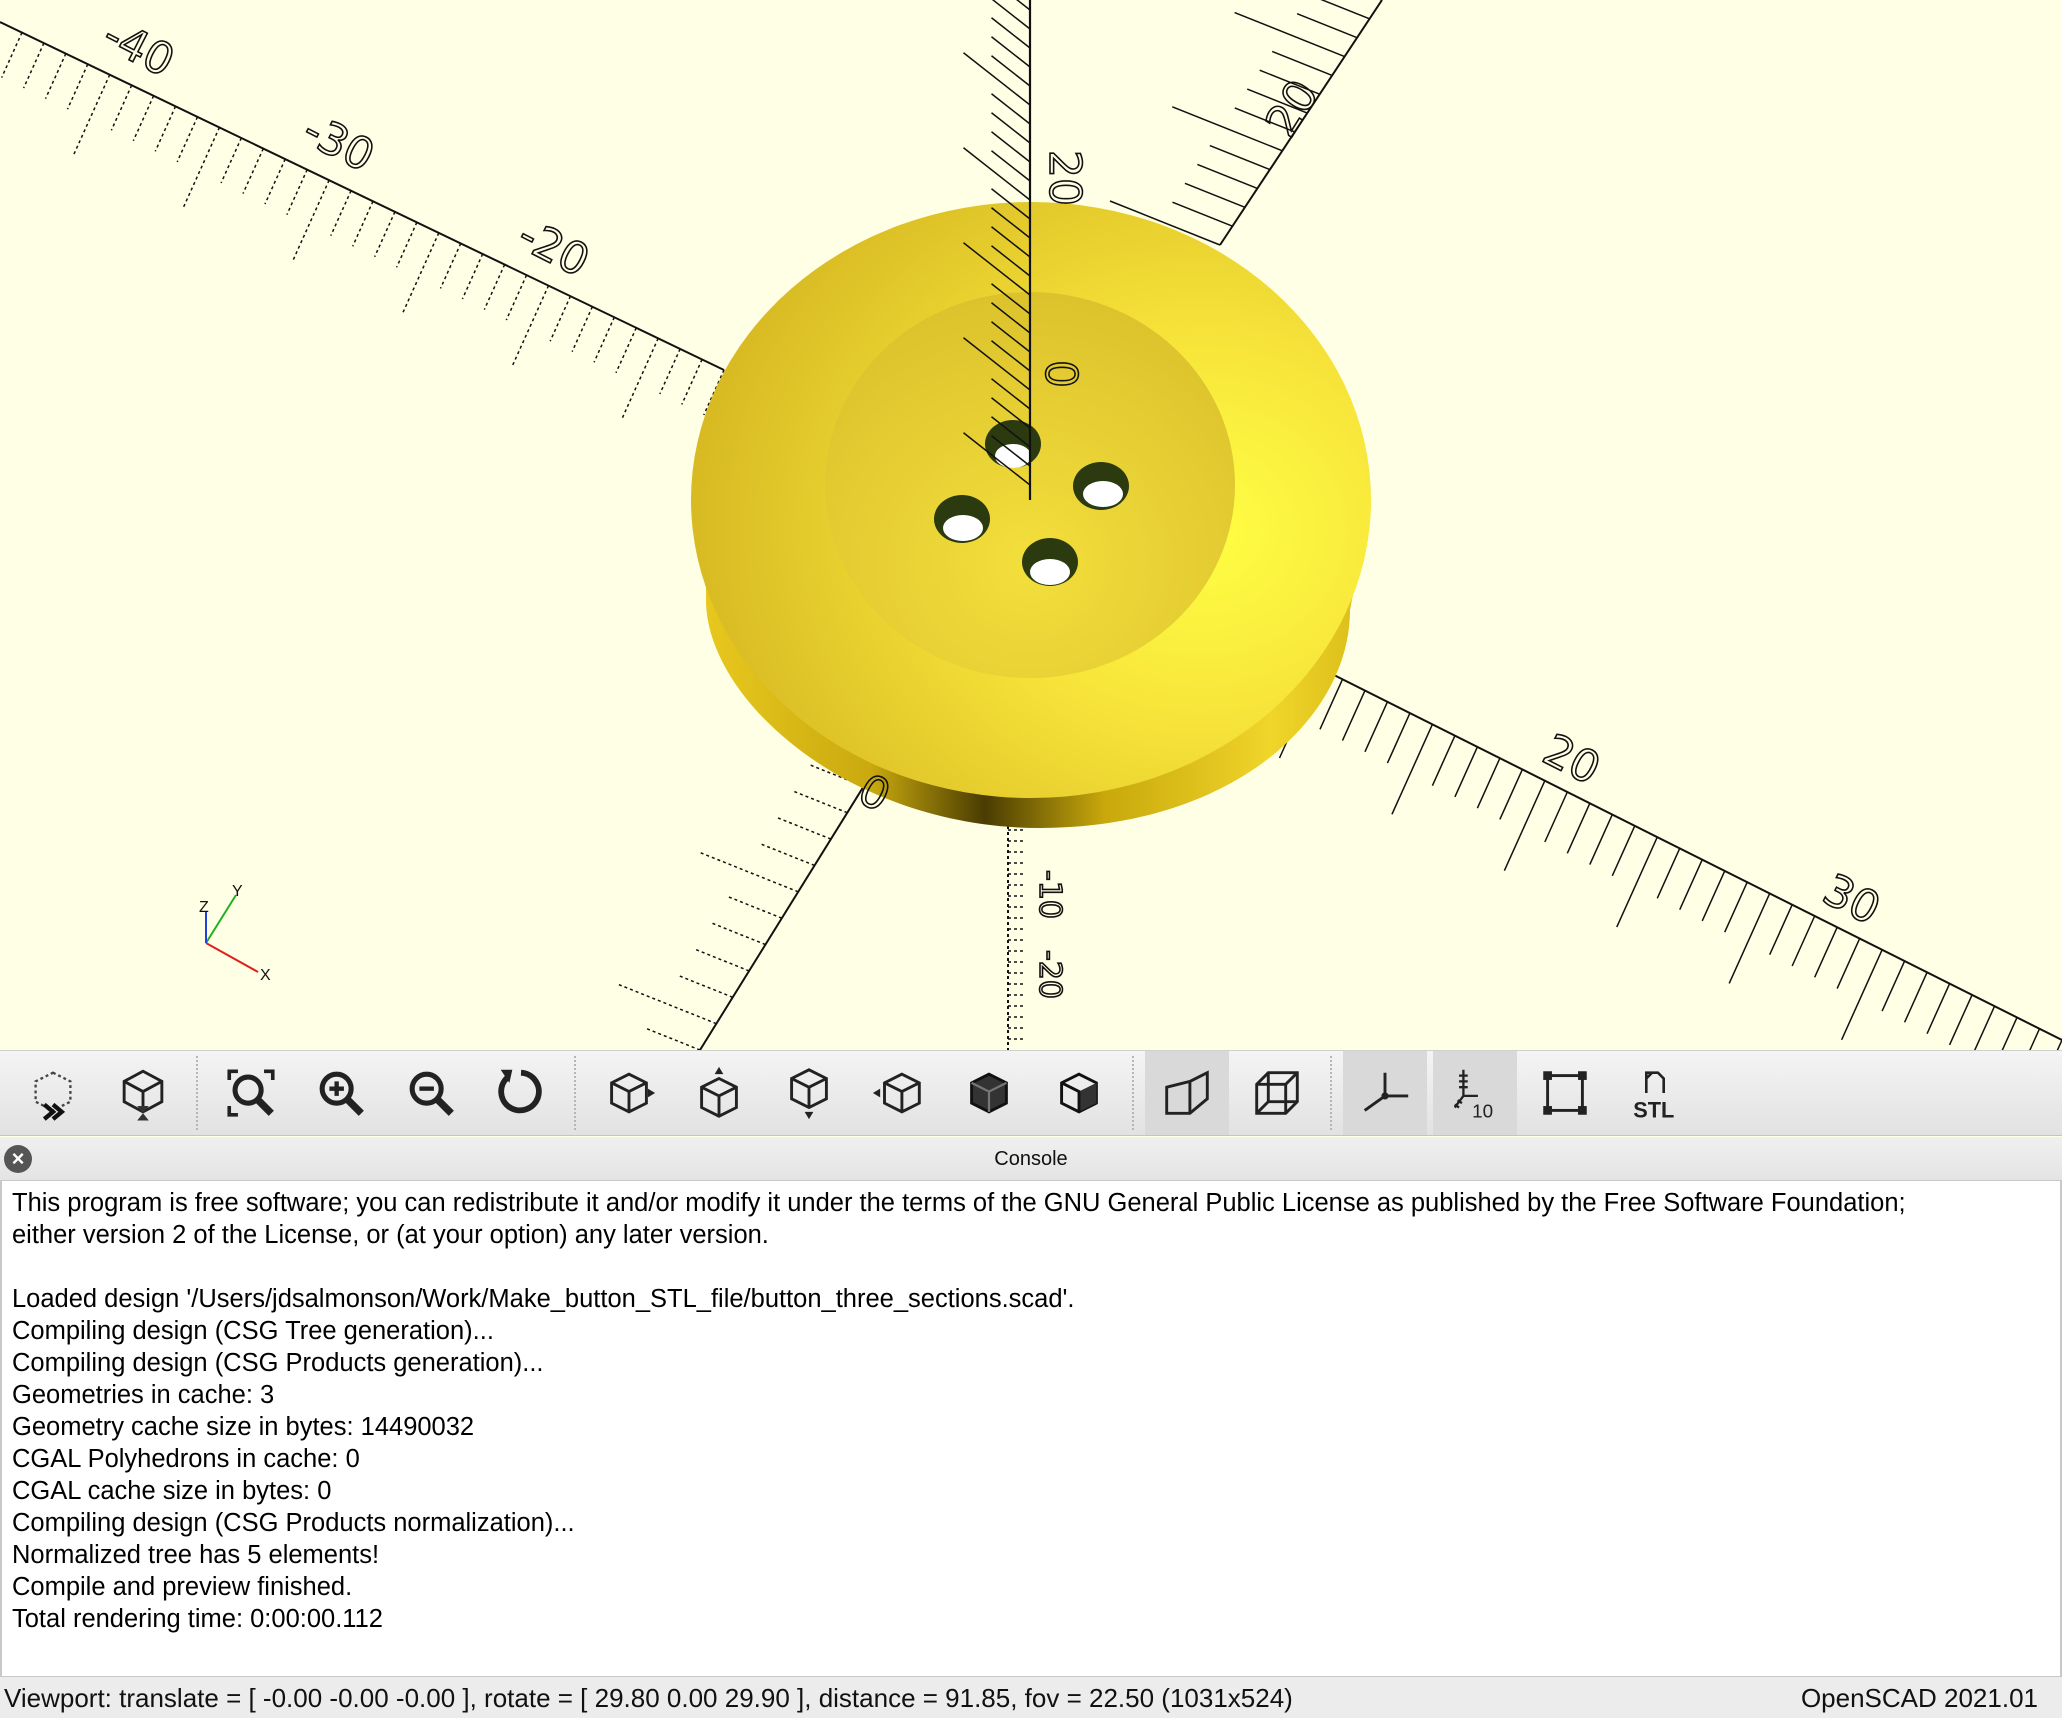 The height and width of the screenshot is (1718, 2062). What do you see at coordinates (1292, 108) in the screenshot?
I see `axis-label-y-pos-20: 20` at bounding box center [1292, 108].